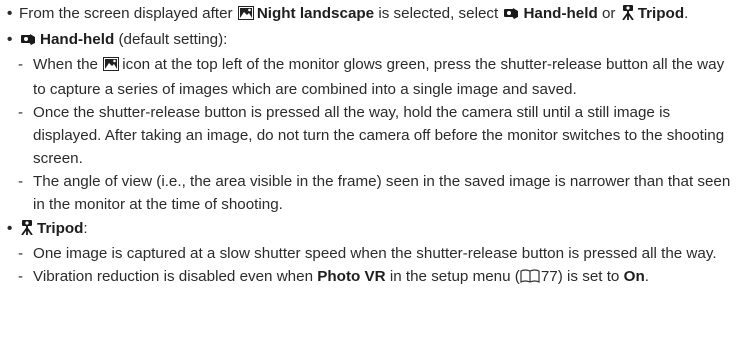 The width and height of the screenshot is (745, 348). Describe the element at coordinates (370, 229) in the screenshot. I see `bullet-tripod: • Tripod:` at that location.